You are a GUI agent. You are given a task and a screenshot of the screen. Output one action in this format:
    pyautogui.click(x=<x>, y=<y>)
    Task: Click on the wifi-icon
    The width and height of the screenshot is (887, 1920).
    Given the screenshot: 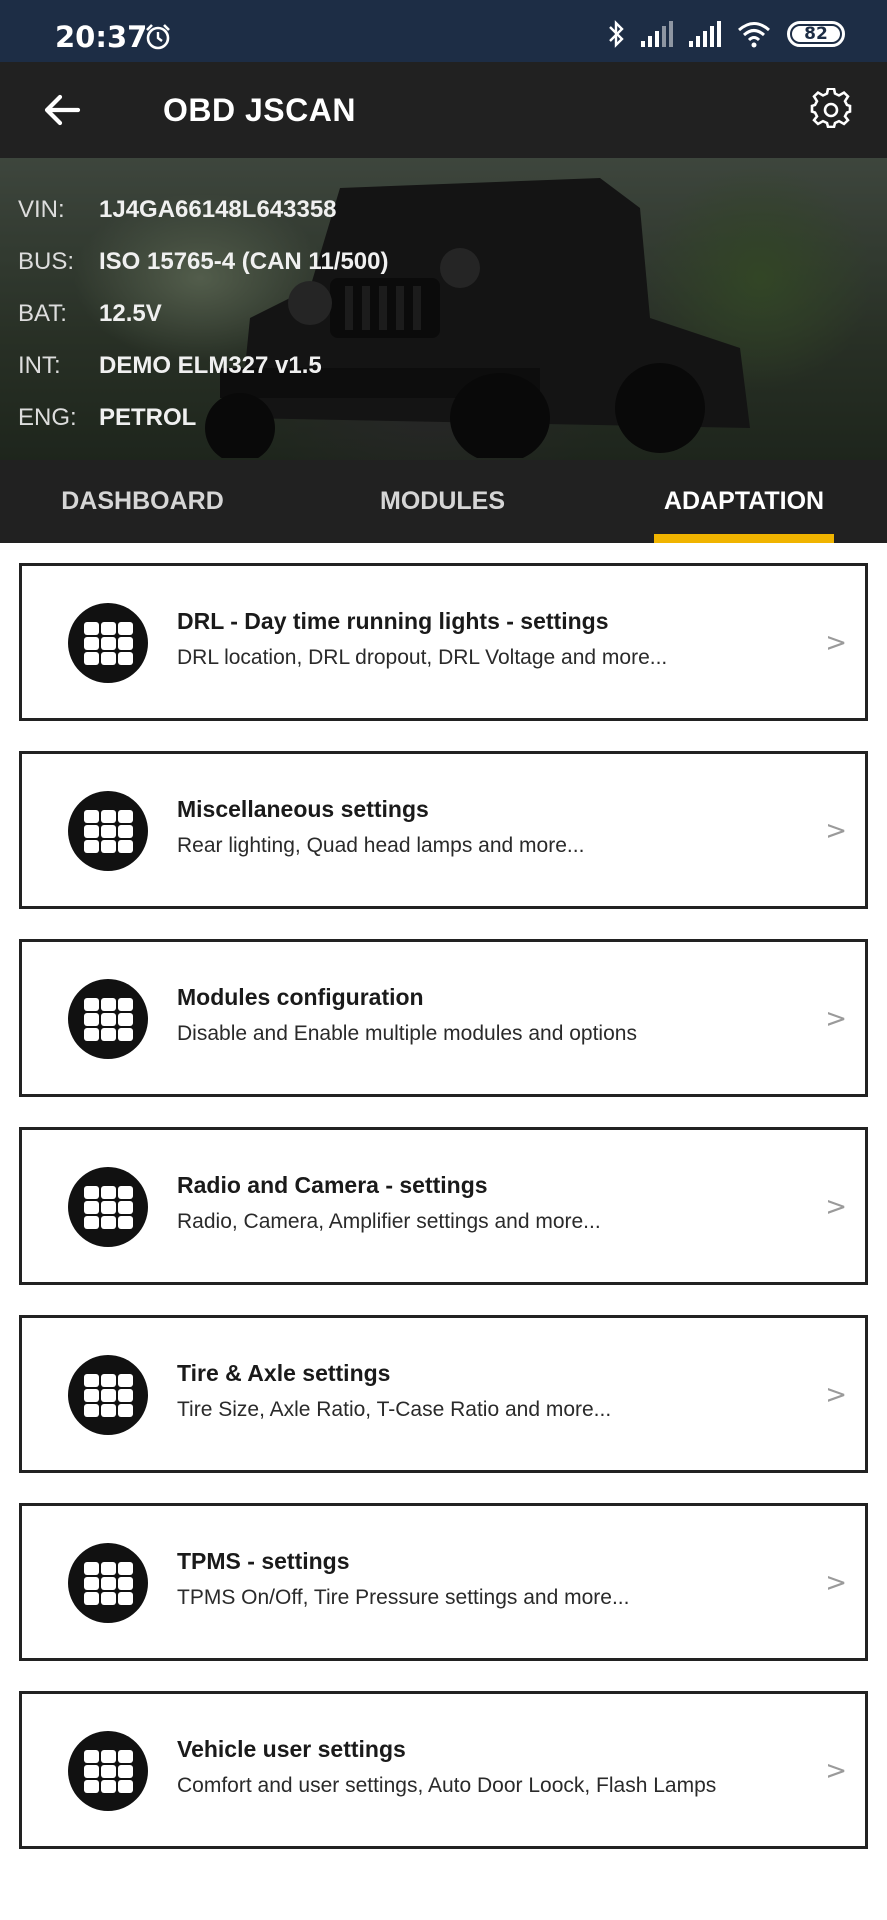 What is the action you would take?
    pyautogui.click(x=754, y=35)
    